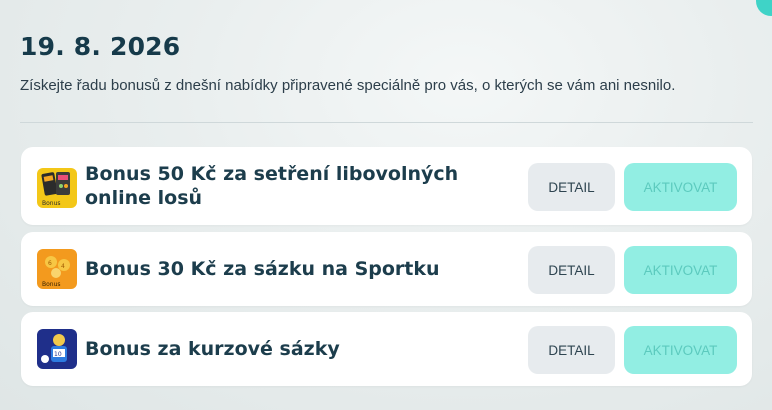 This screenshot has height=410, width=772. Describe the element at coordinates (57, 349) in the screenshot. I see `football-player-icon: 10` at that location.